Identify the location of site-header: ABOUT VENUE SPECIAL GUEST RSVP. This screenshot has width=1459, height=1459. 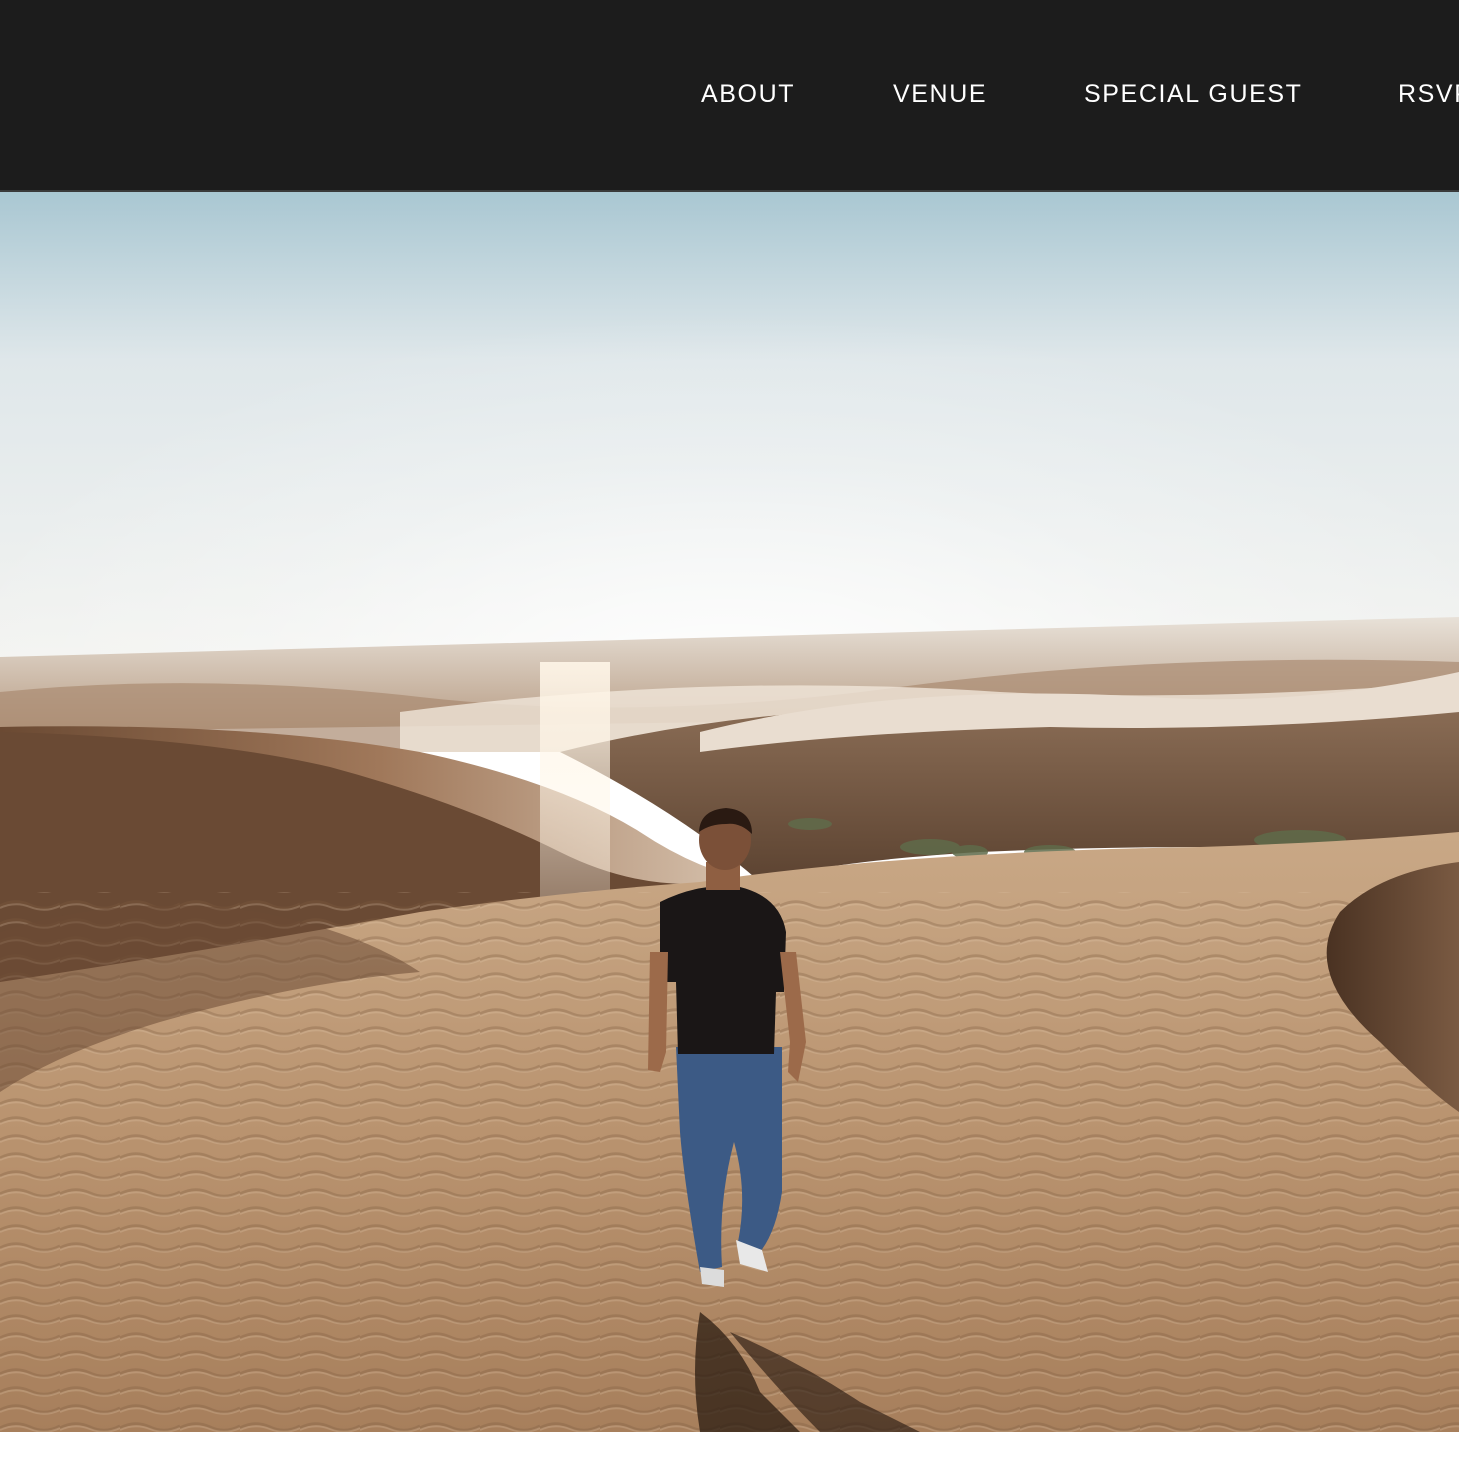
(729, 96).